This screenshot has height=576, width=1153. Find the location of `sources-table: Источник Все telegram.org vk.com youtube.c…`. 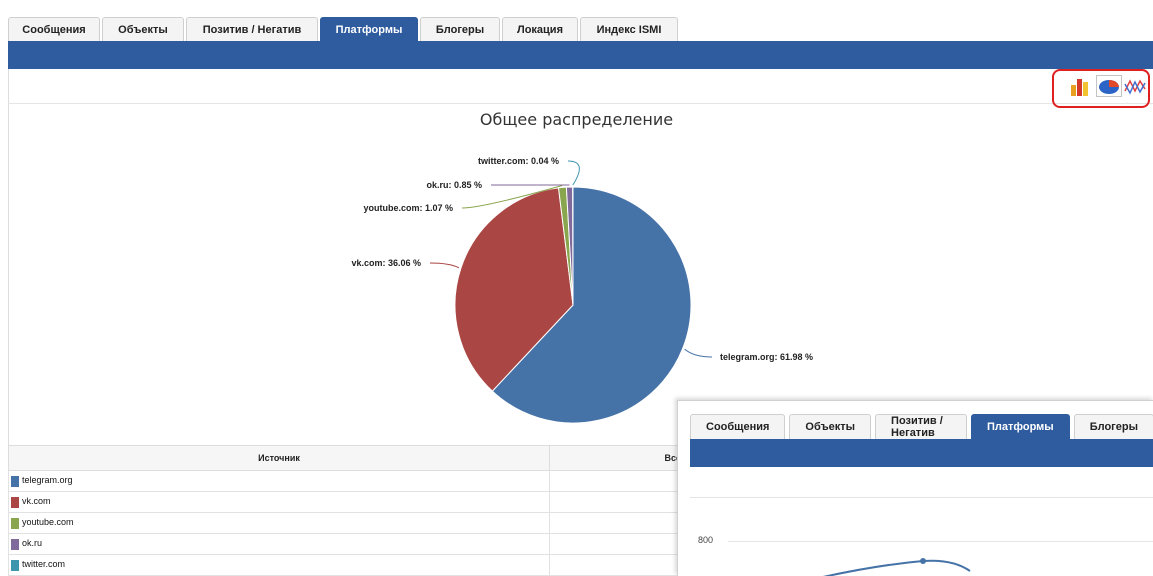

sources-table: Источник Все telegram.org vk.com youtube.c… is located at coordinates (347, 510).